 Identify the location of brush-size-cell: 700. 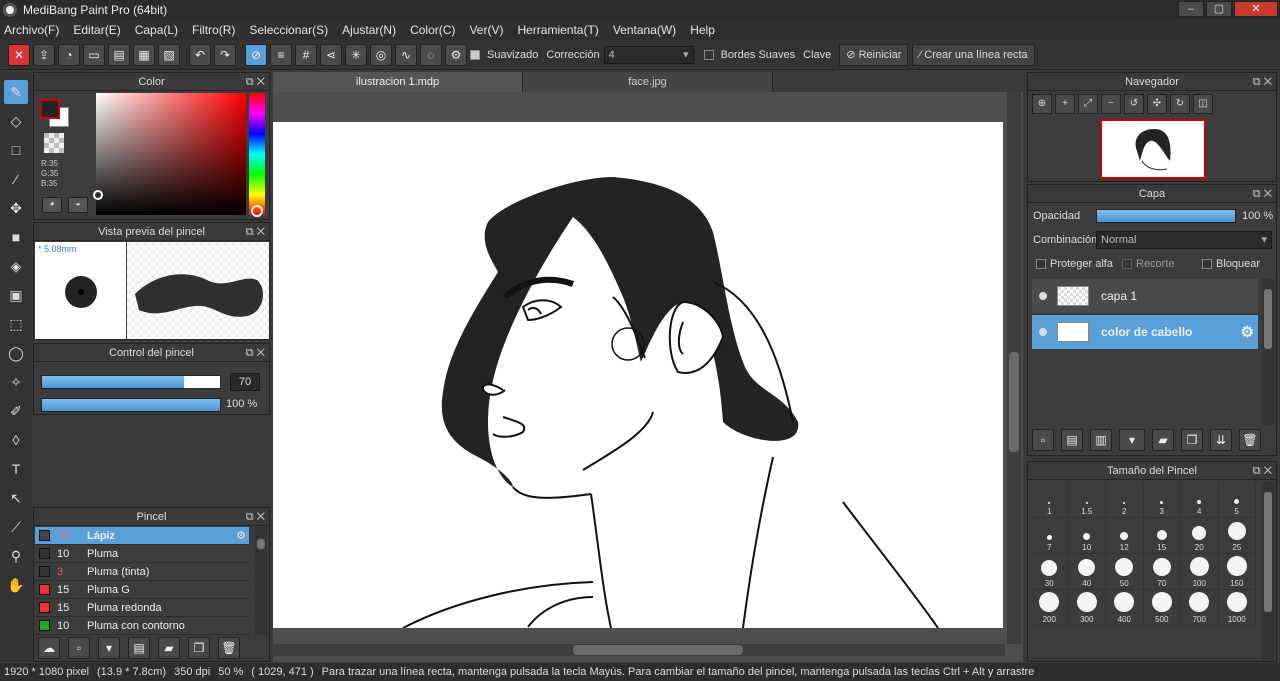
(1200, 608).